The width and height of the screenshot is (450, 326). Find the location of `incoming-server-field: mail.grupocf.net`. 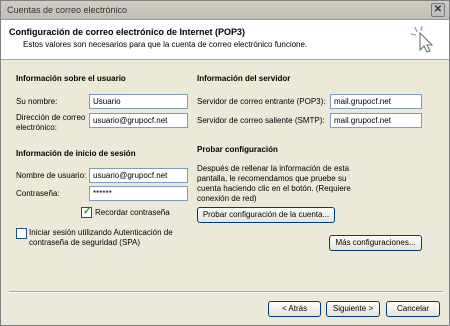

incoming-server-field: mail.grupocf.net is located at coordinates (376, 101).